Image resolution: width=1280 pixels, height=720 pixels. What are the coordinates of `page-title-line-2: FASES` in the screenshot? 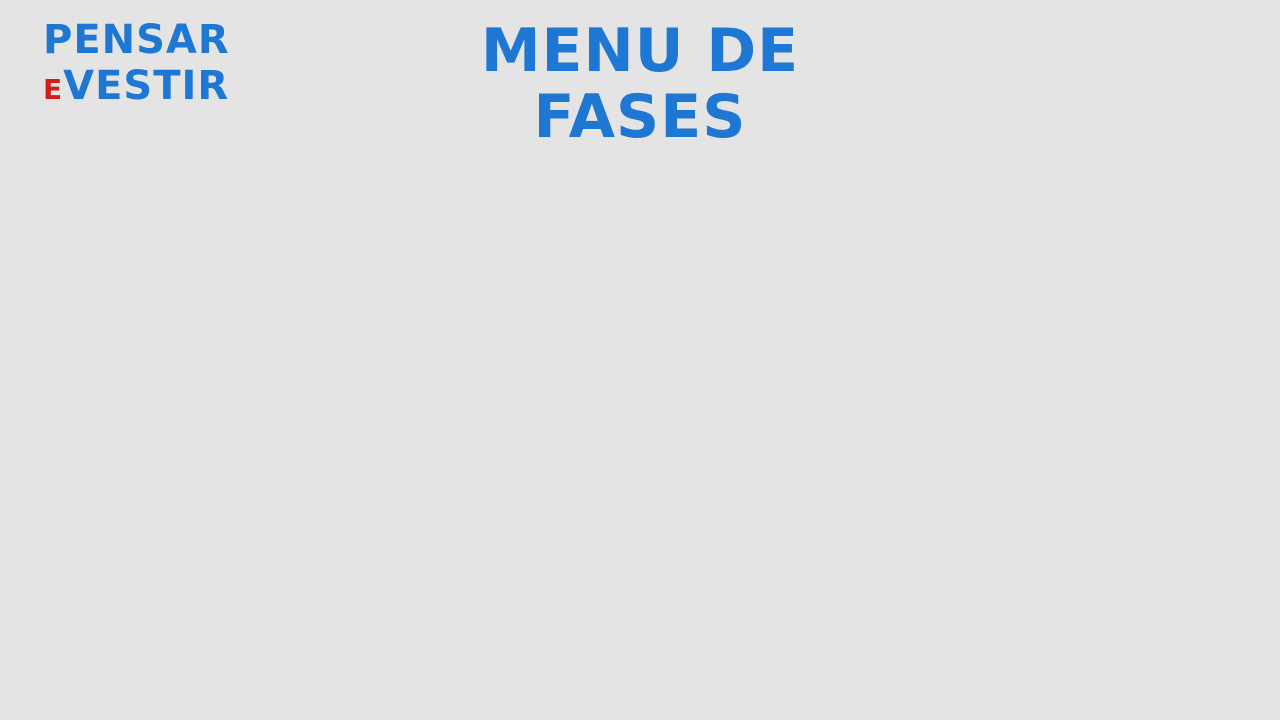 It's located at (640, 117).